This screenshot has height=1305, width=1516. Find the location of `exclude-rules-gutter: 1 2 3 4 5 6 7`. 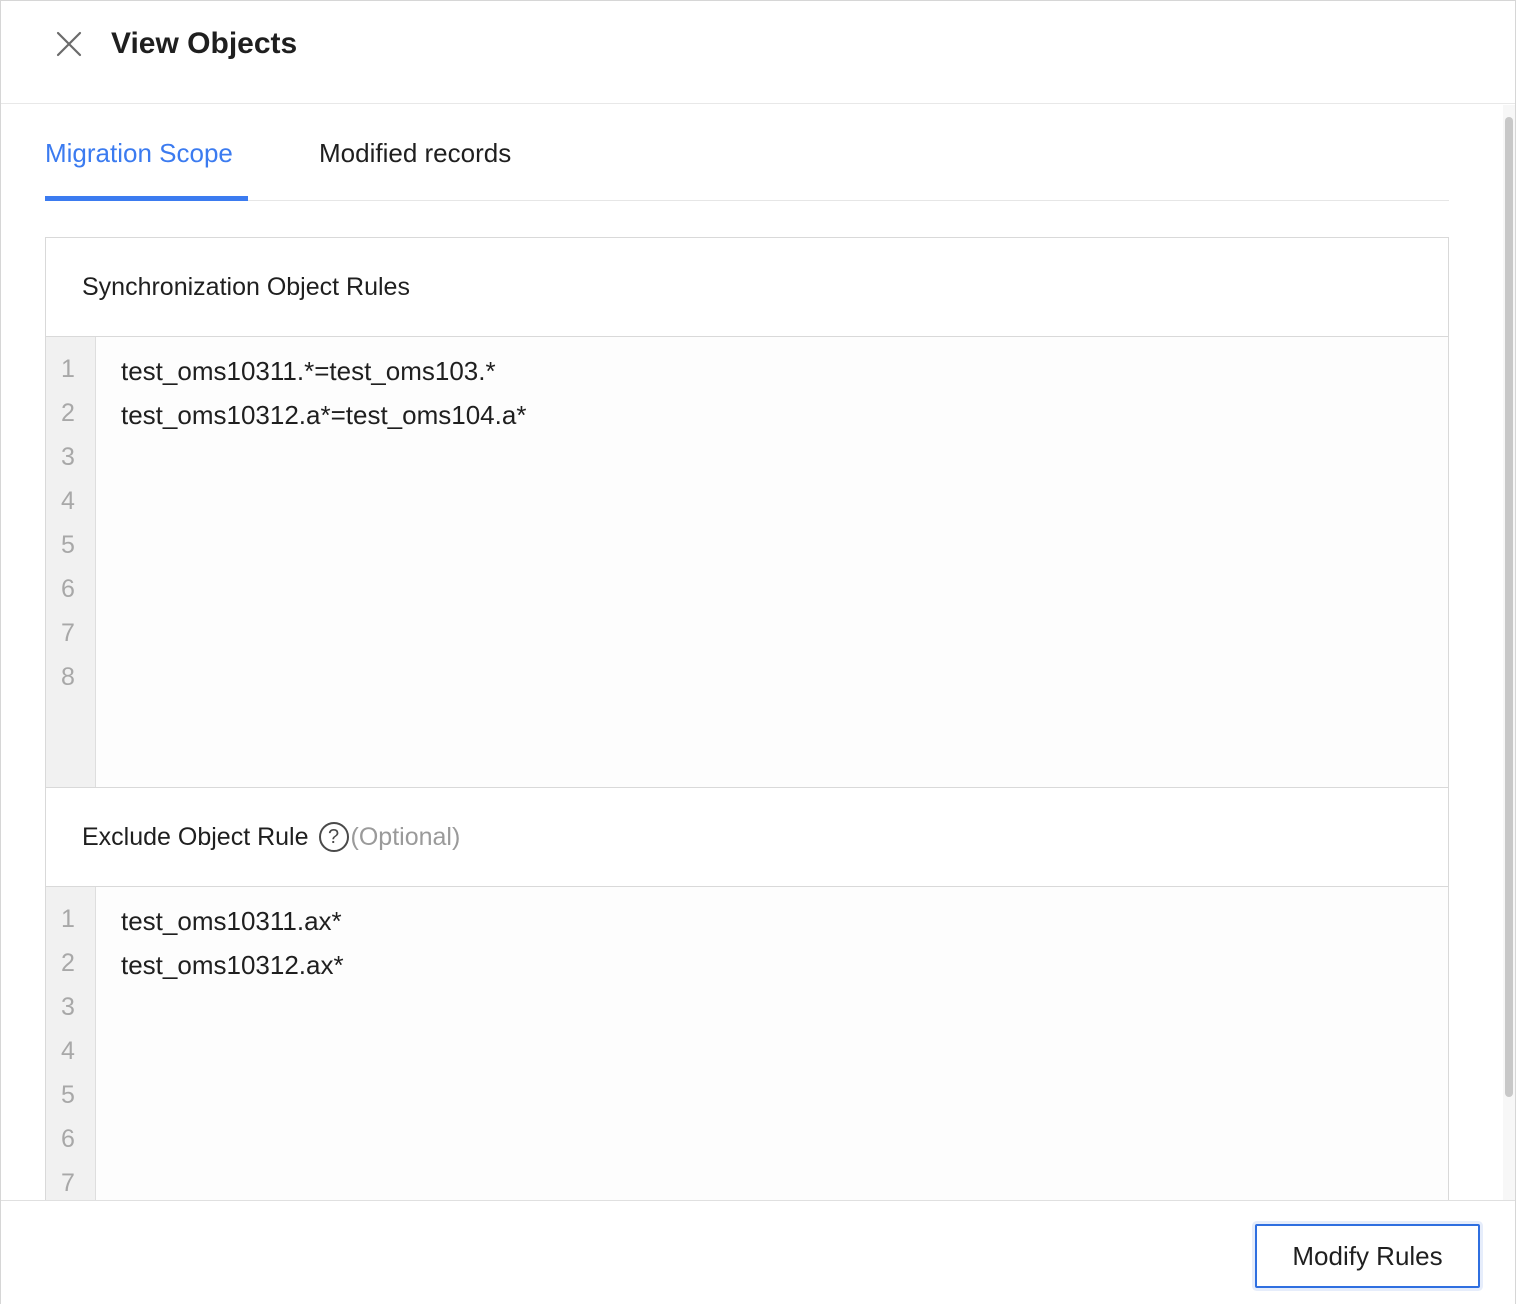

exclude-rules-gutter: 1 2 3 4 5 6 7 is located at coordinates (71, 1043).